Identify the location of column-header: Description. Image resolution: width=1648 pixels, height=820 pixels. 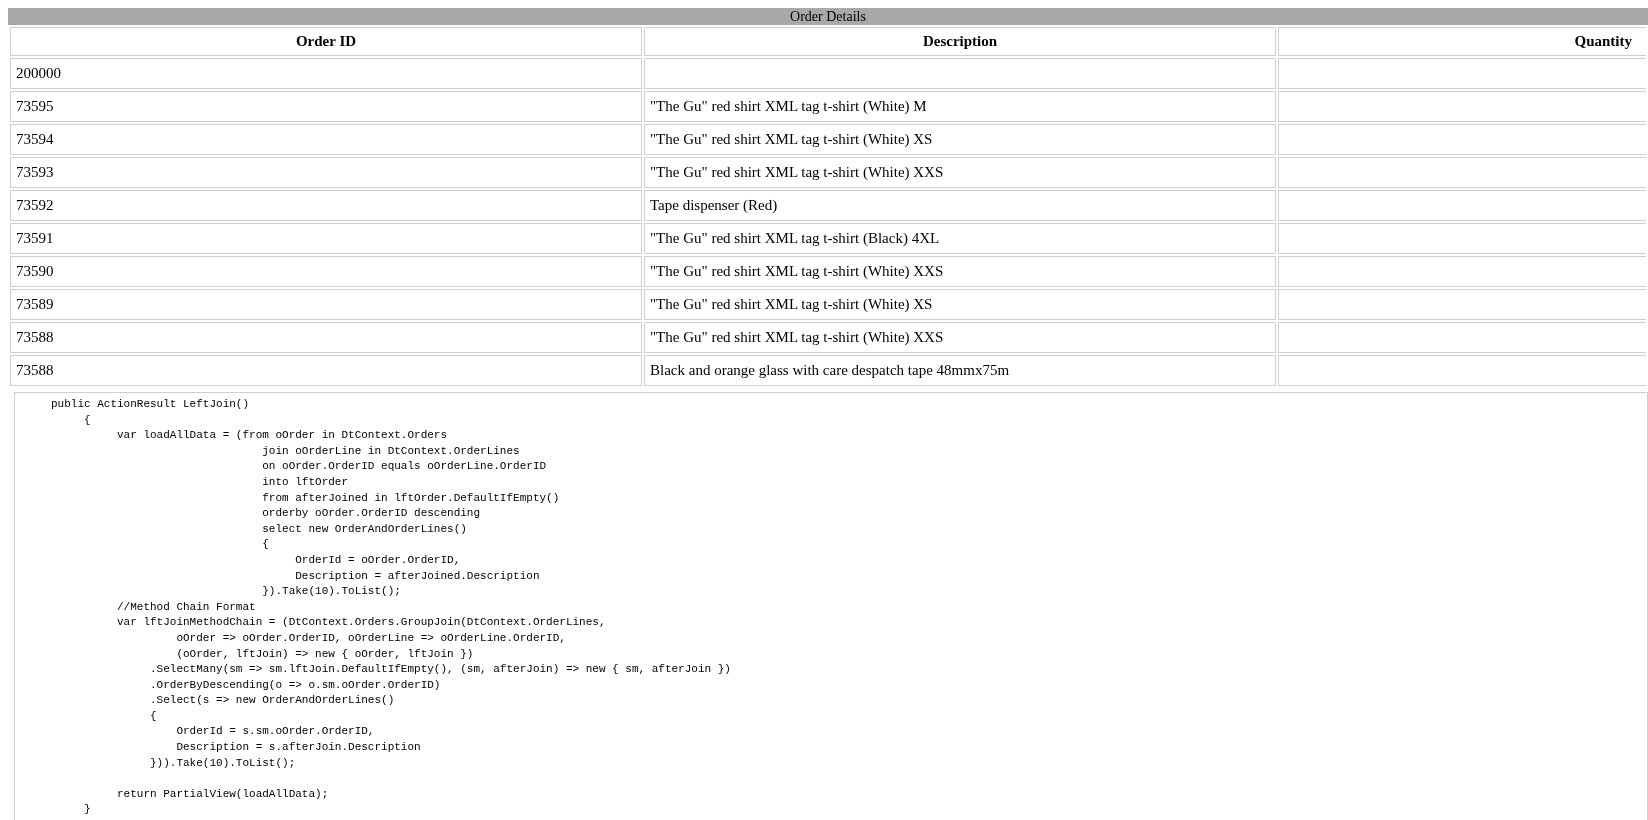
(960, 41).